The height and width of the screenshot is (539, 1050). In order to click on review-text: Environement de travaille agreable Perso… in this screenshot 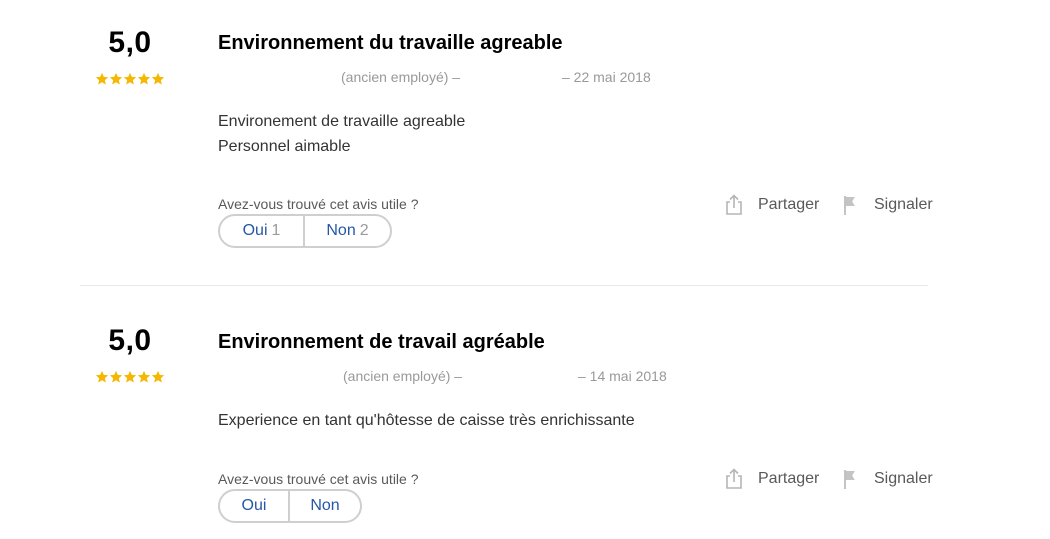, I will do `click(341, 134)`.